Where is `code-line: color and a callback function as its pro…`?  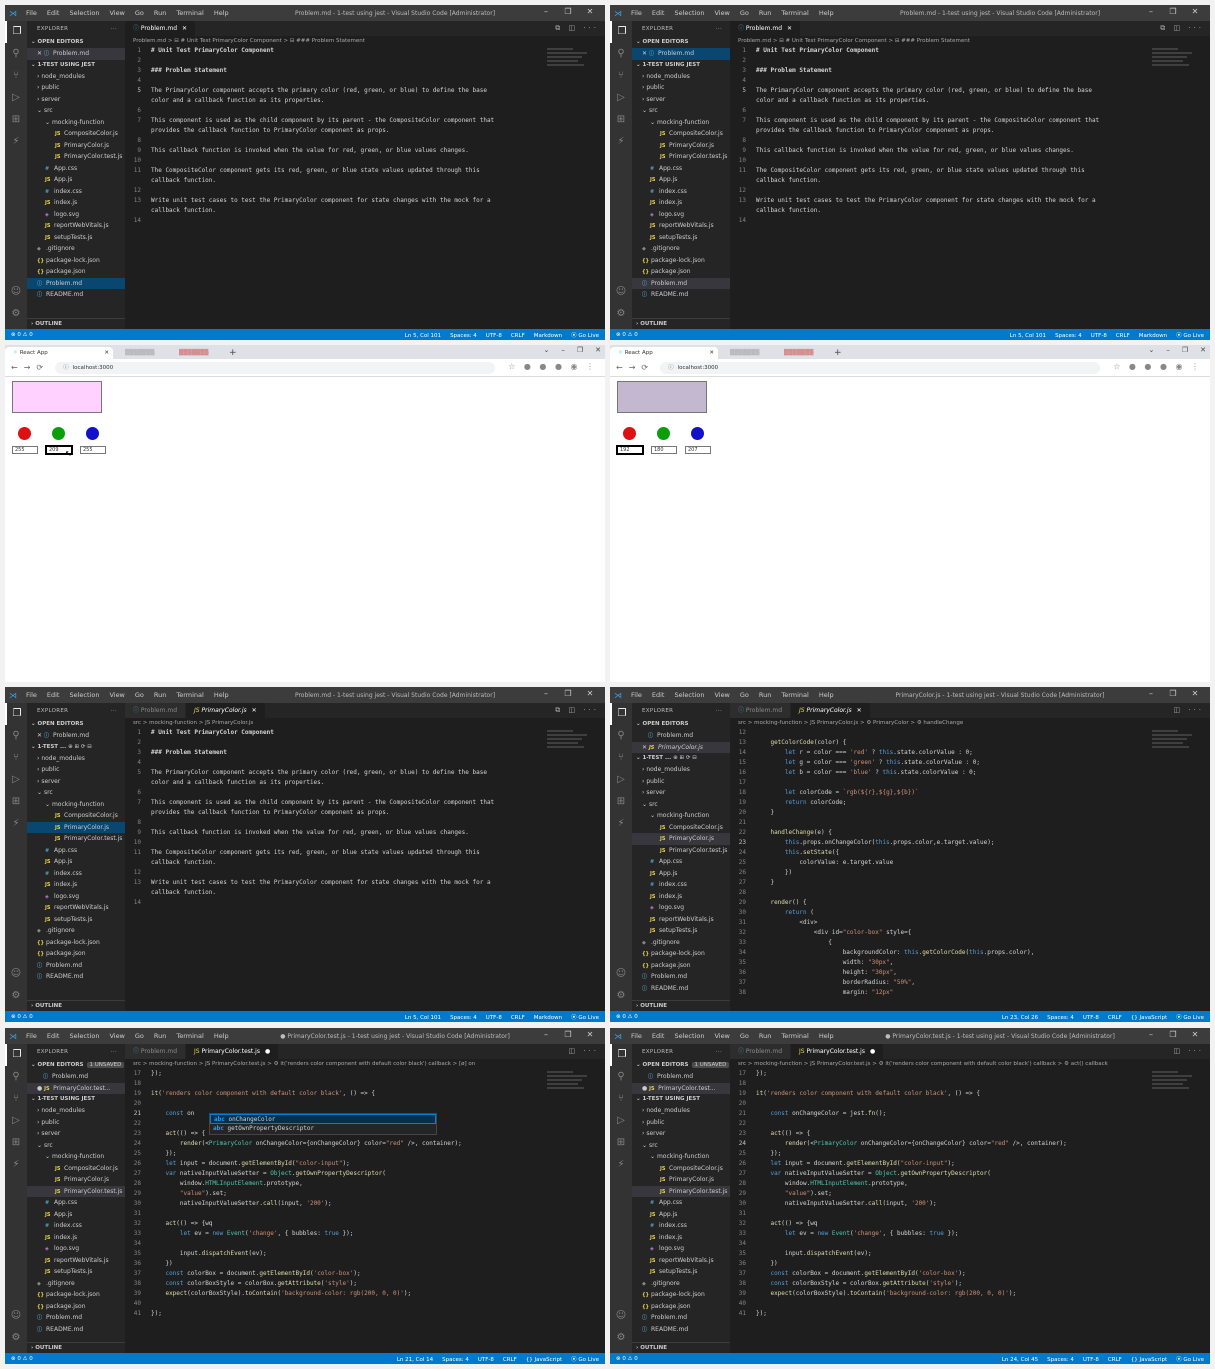 code-line: color and a callback function as its pro… is located at coordinates (335, 101).